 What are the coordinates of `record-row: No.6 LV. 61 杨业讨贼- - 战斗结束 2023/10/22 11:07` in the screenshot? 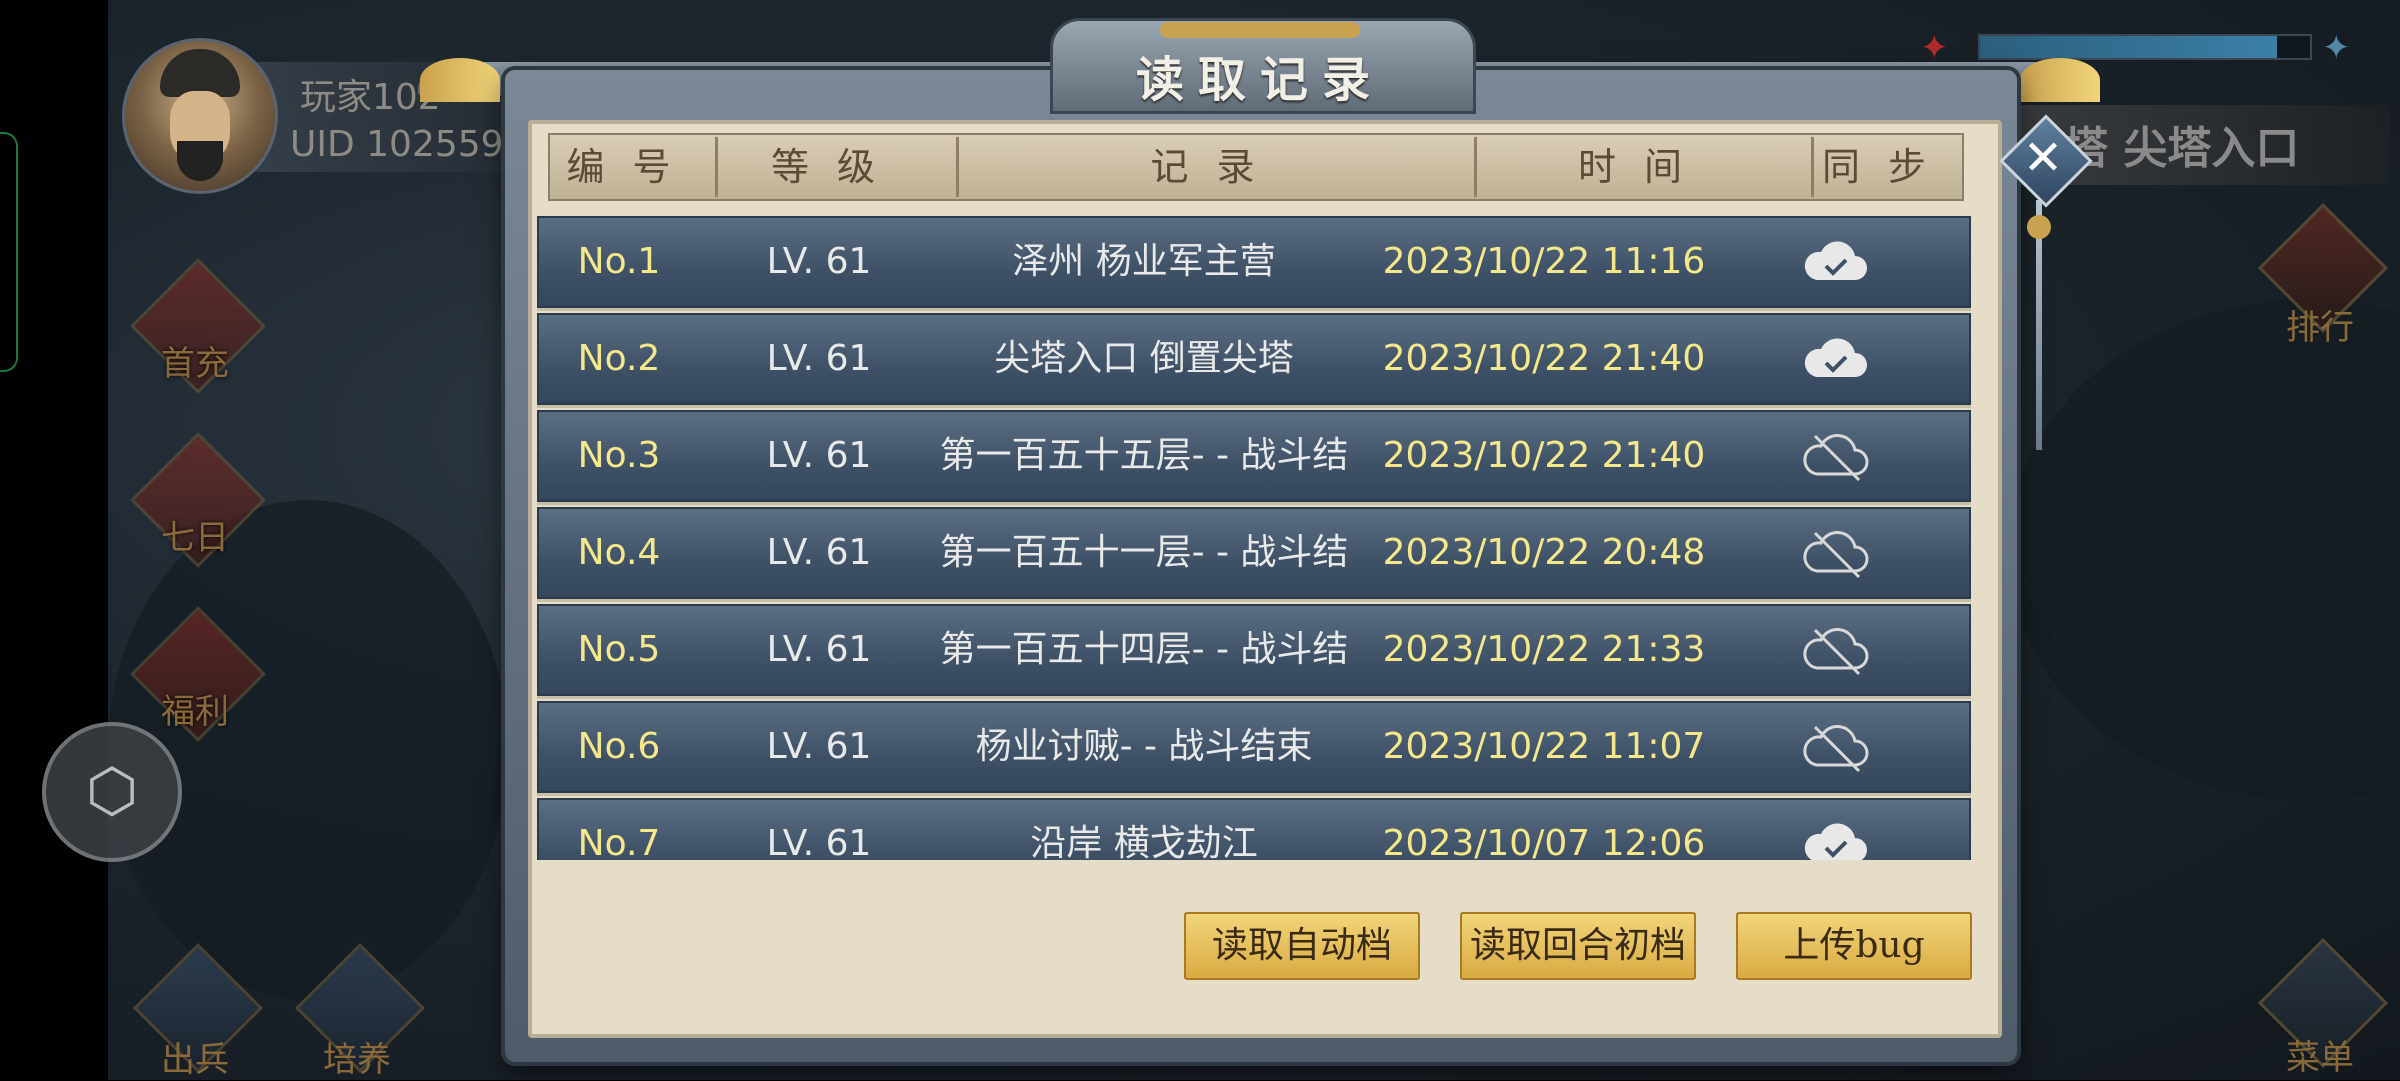 It's located at (1254, 747).